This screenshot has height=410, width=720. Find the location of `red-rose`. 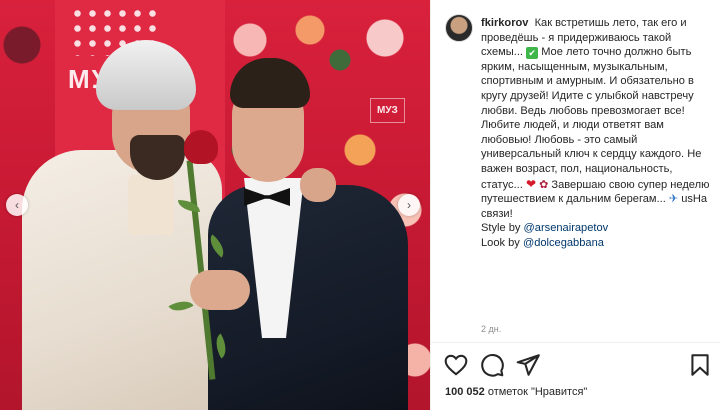

red-rose is located at coordinates (201, 147).